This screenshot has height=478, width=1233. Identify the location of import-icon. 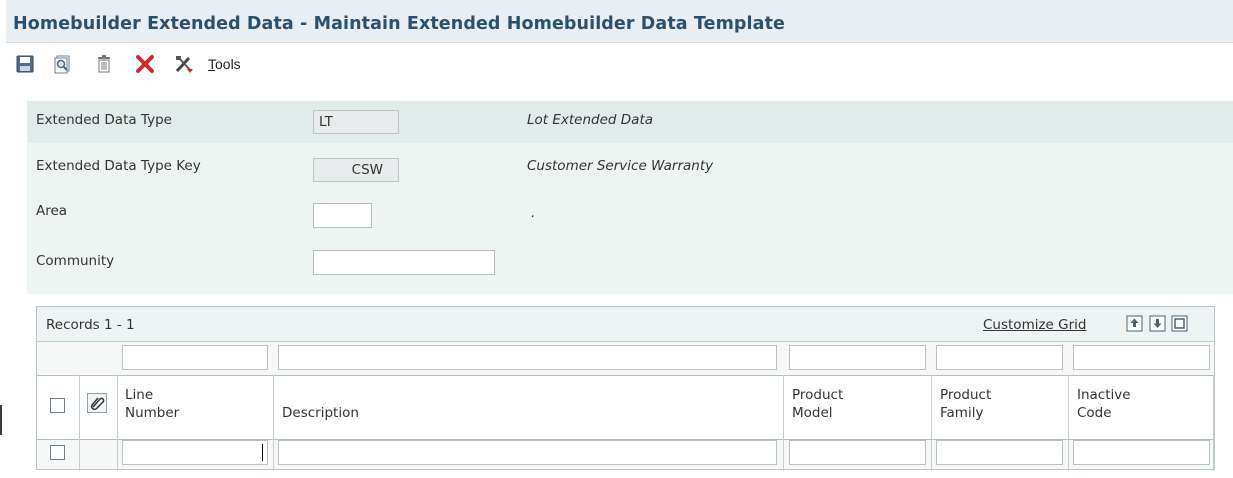
(1157, 323).